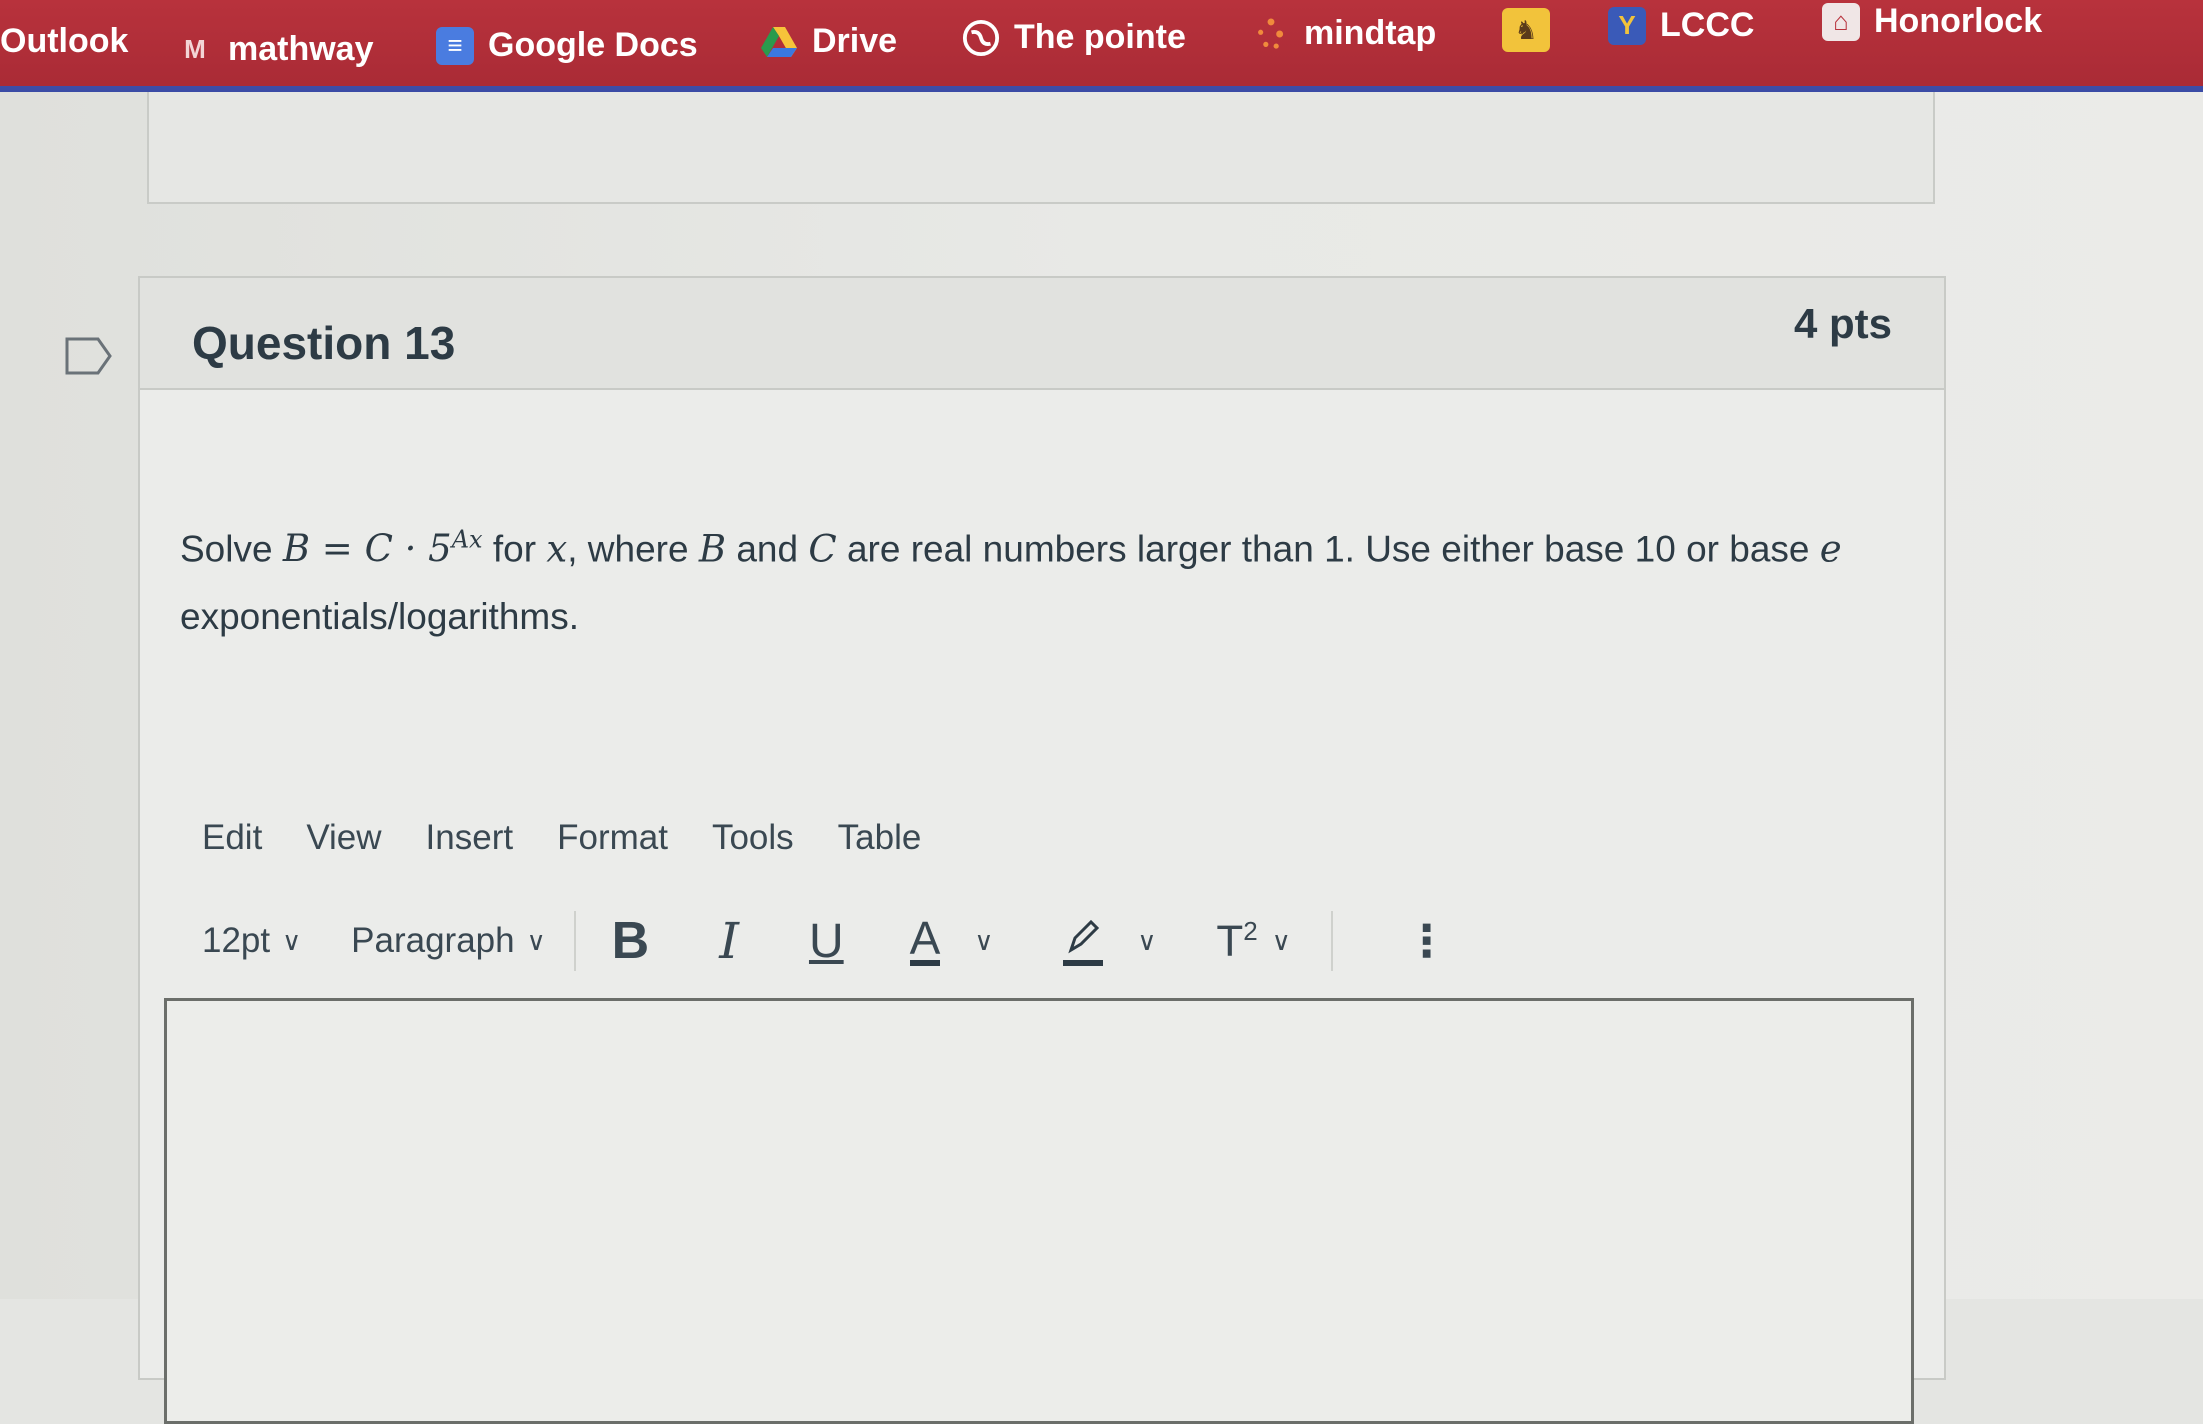 This screenshot has height=1424, width=2203. I want to click on drive-icon, so click(779, 42).